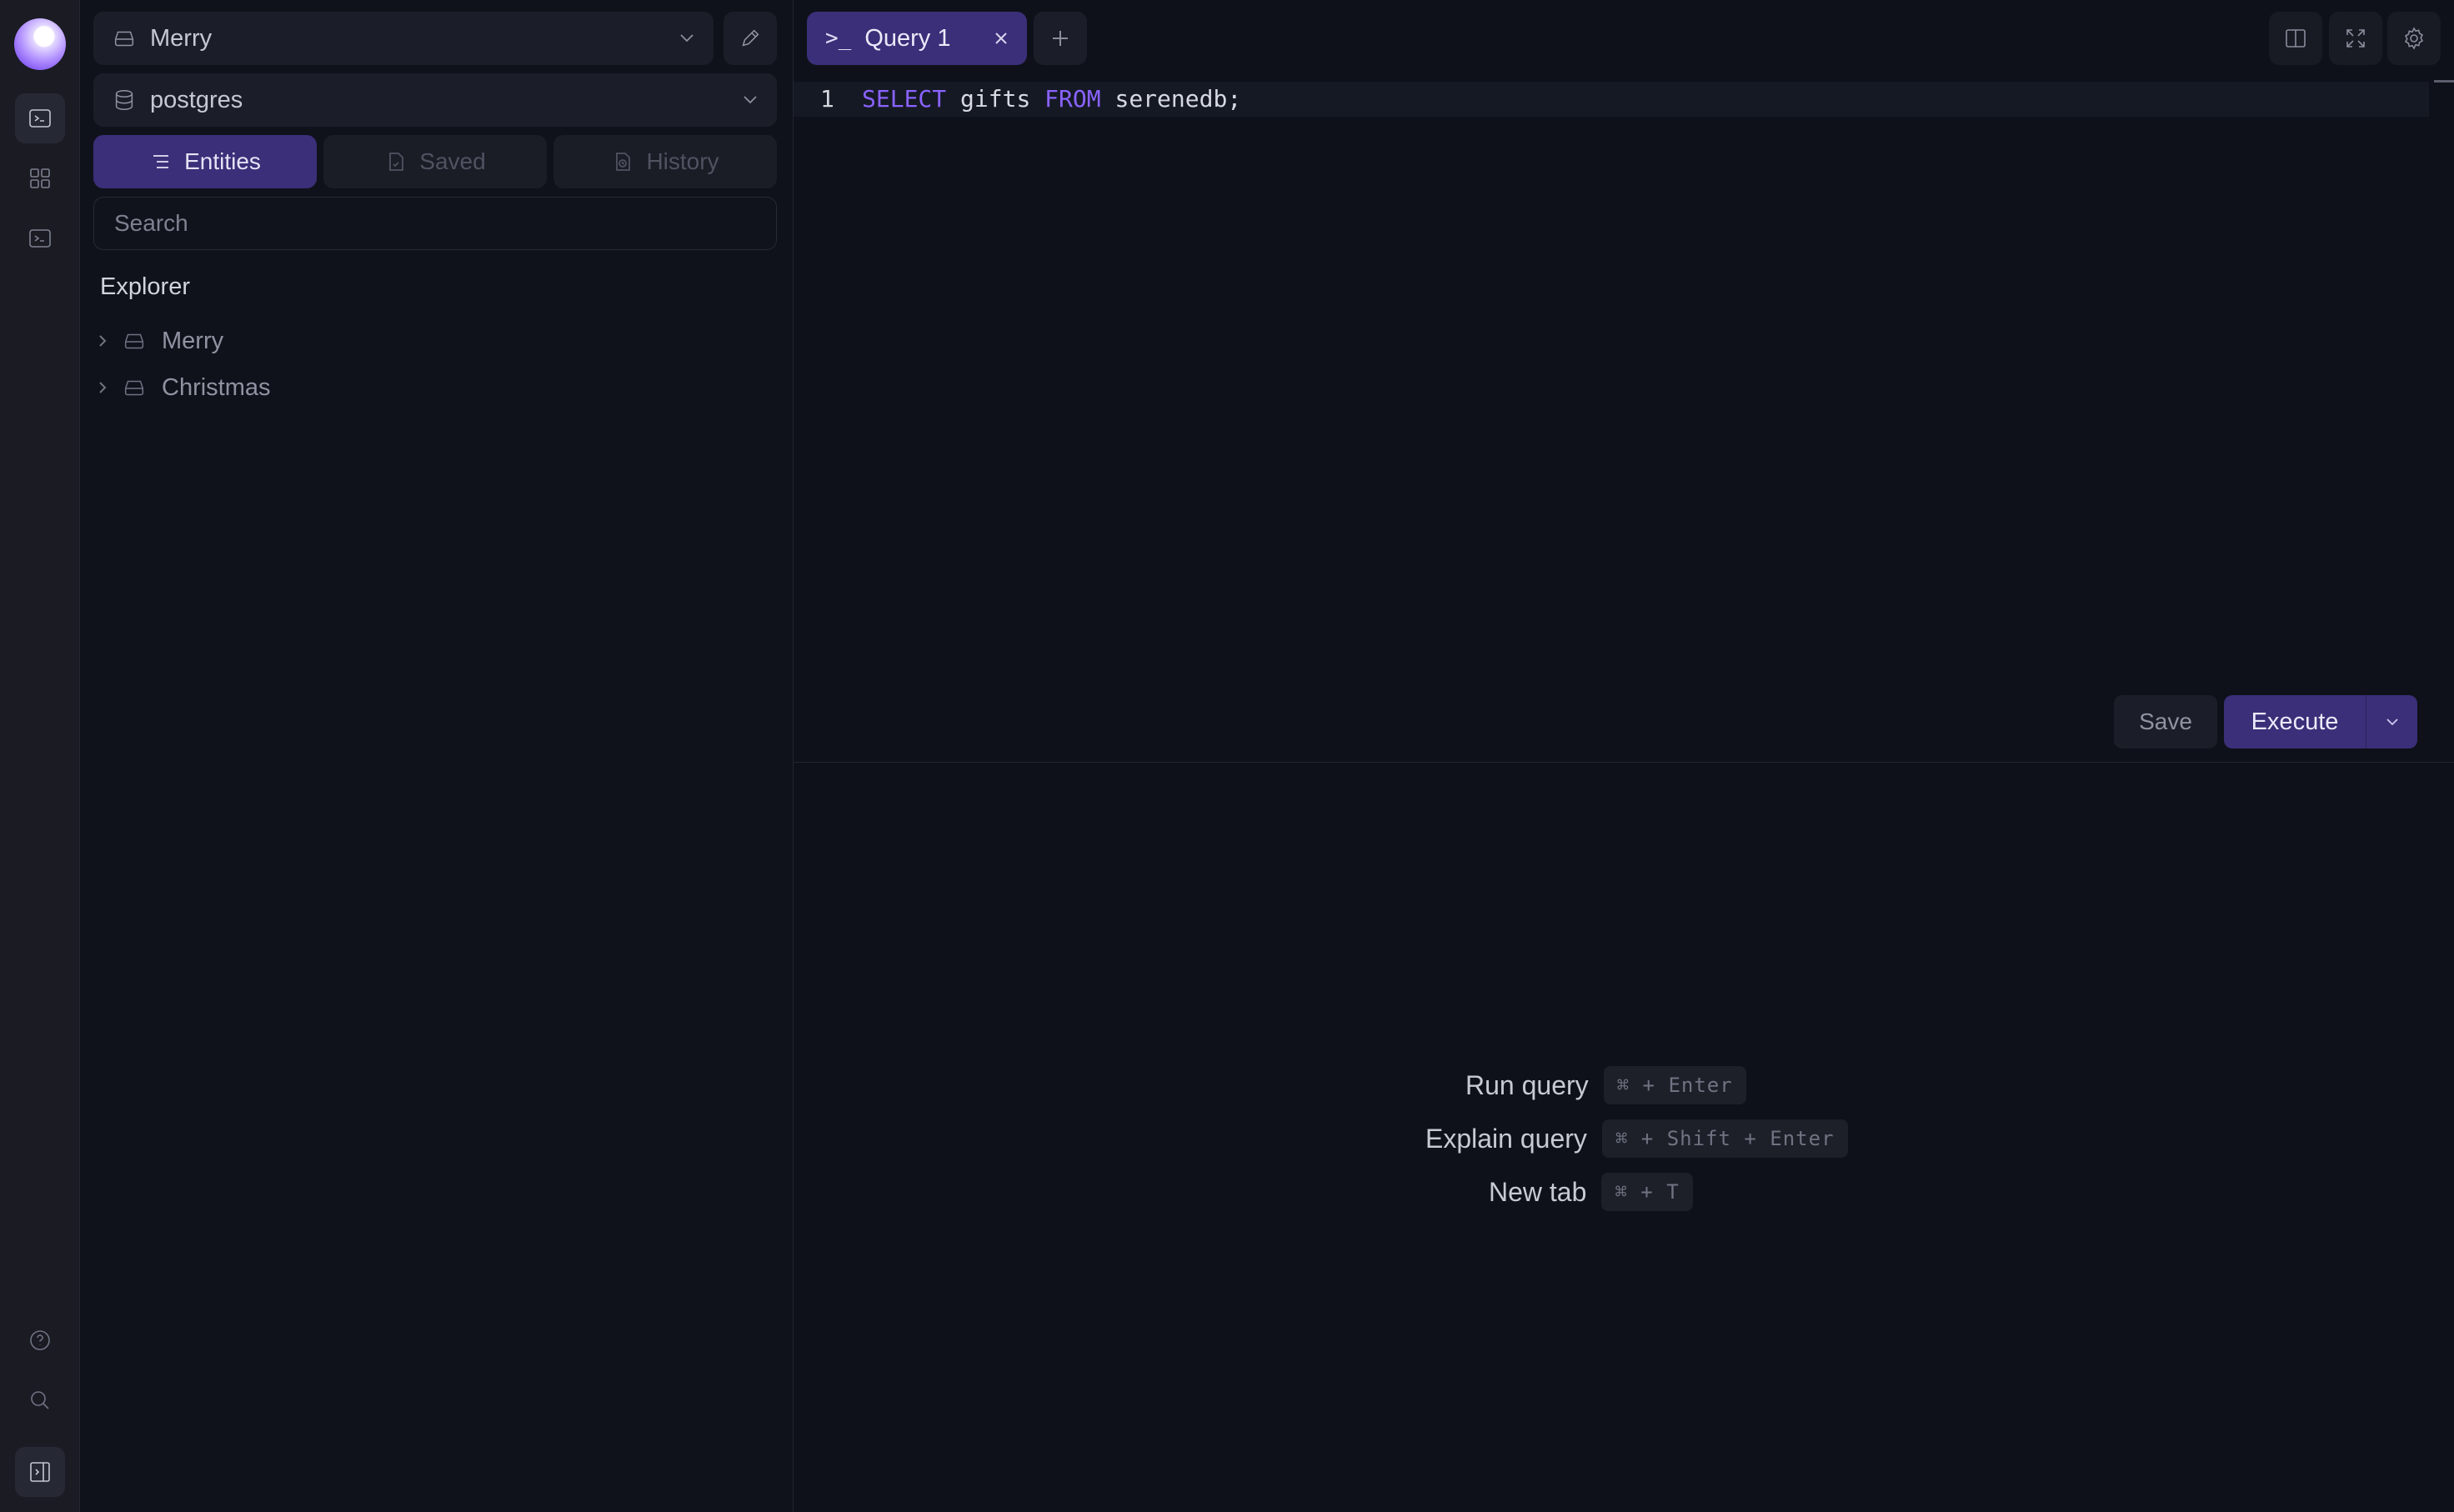  Describe the element at coordinates (2295, 722) in the screenshot. I see `execute-button: Execute` at that location.